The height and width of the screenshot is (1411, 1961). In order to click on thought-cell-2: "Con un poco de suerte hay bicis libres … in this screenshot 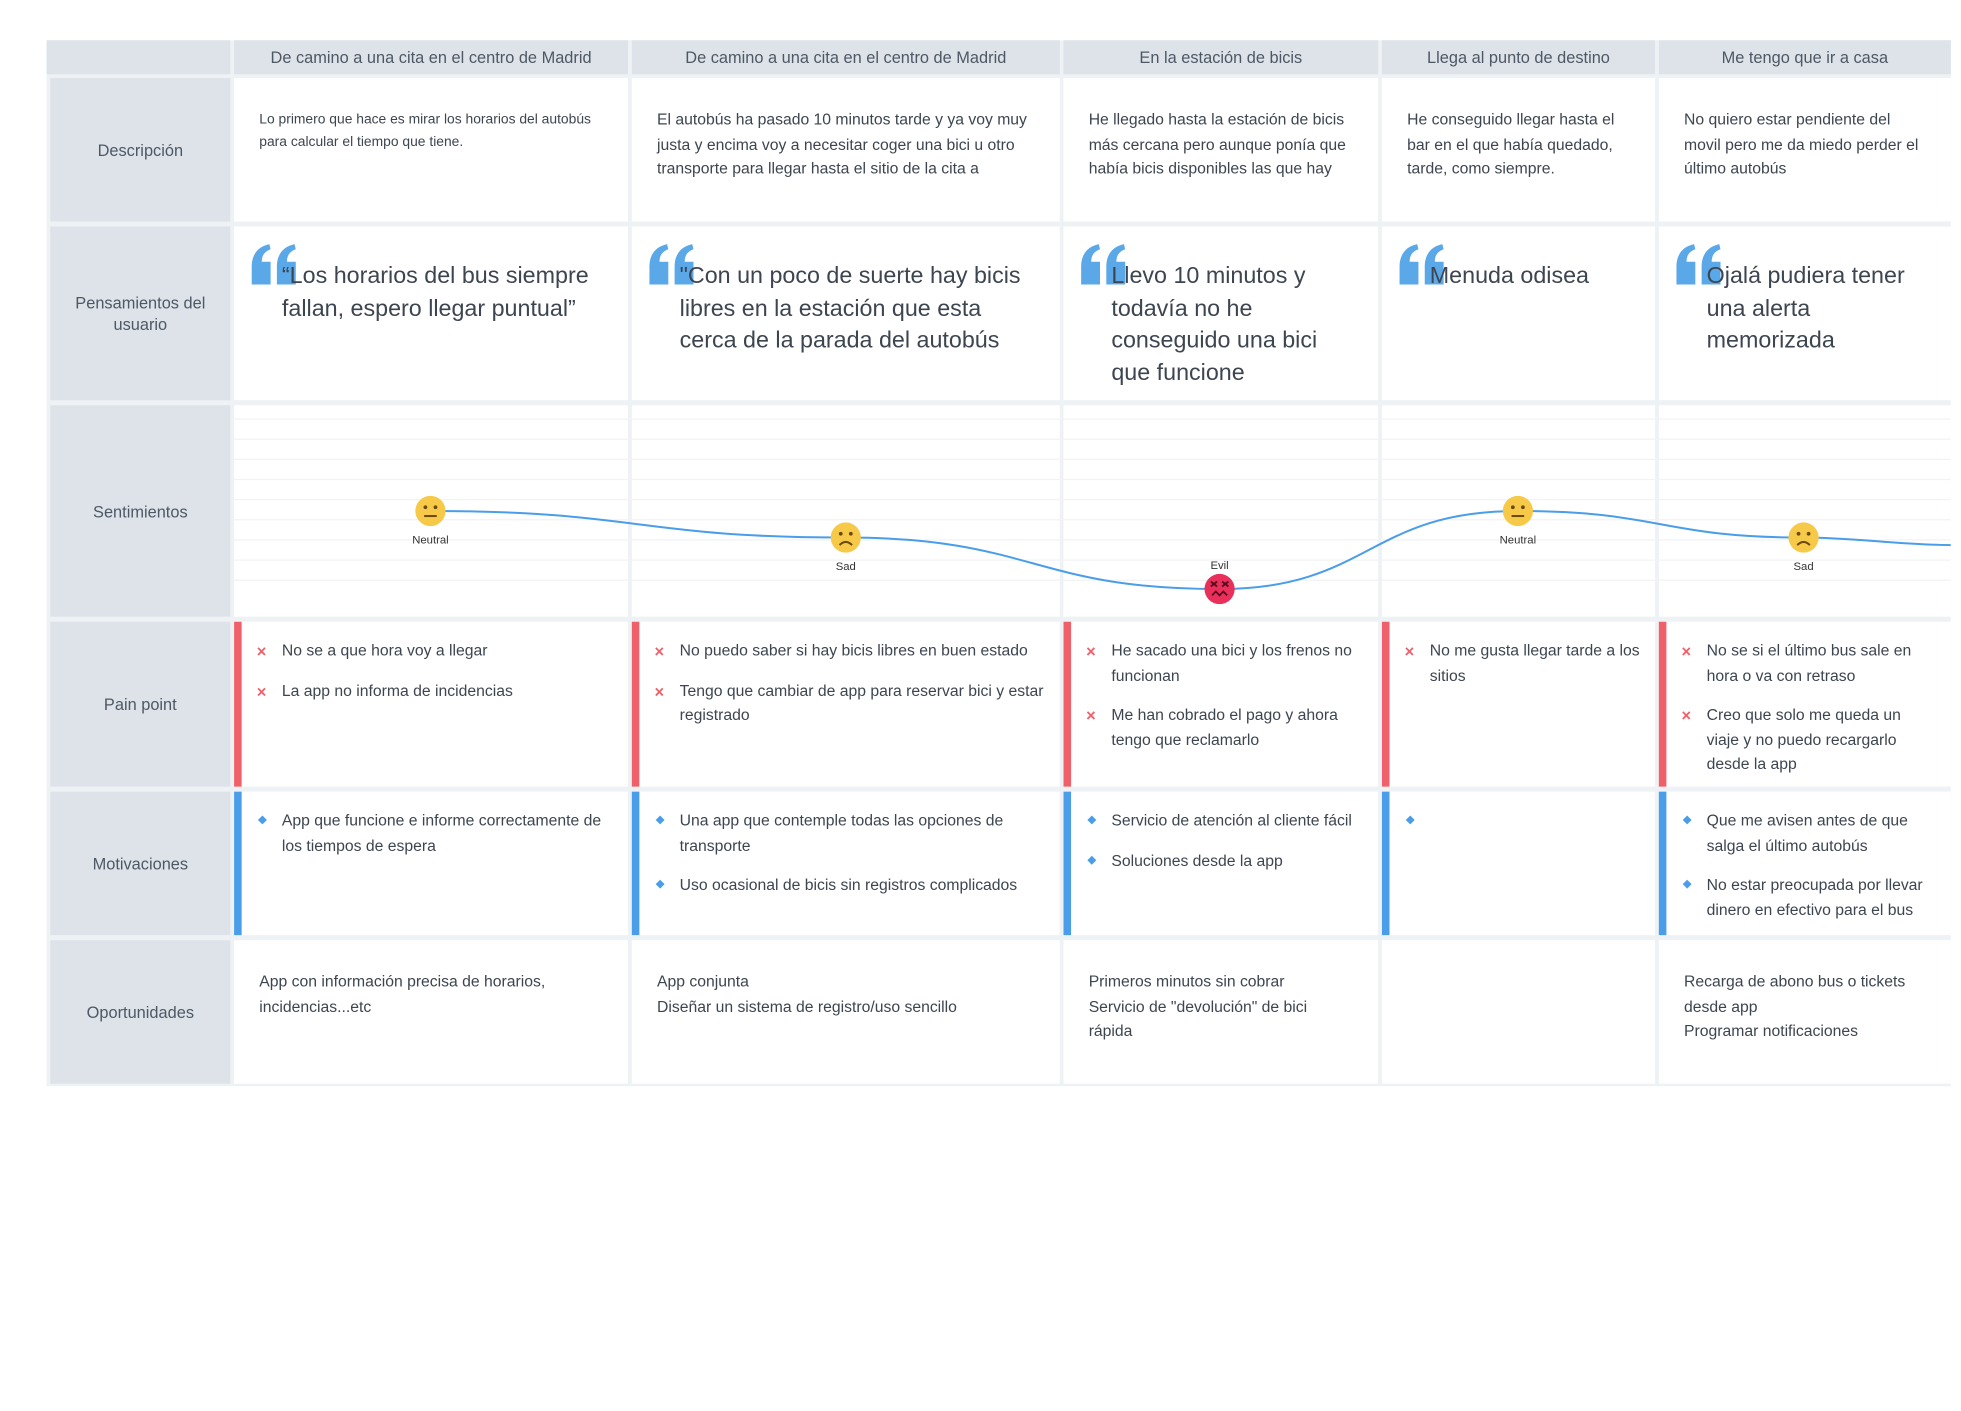, I will do `click(845, 313)`.